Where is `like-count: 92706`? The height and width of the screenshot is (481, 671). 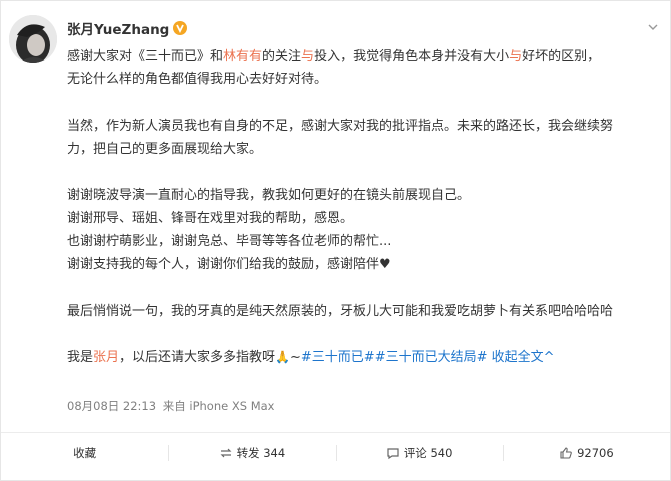 like-count: 92706 is located at coordinates (595, 453).